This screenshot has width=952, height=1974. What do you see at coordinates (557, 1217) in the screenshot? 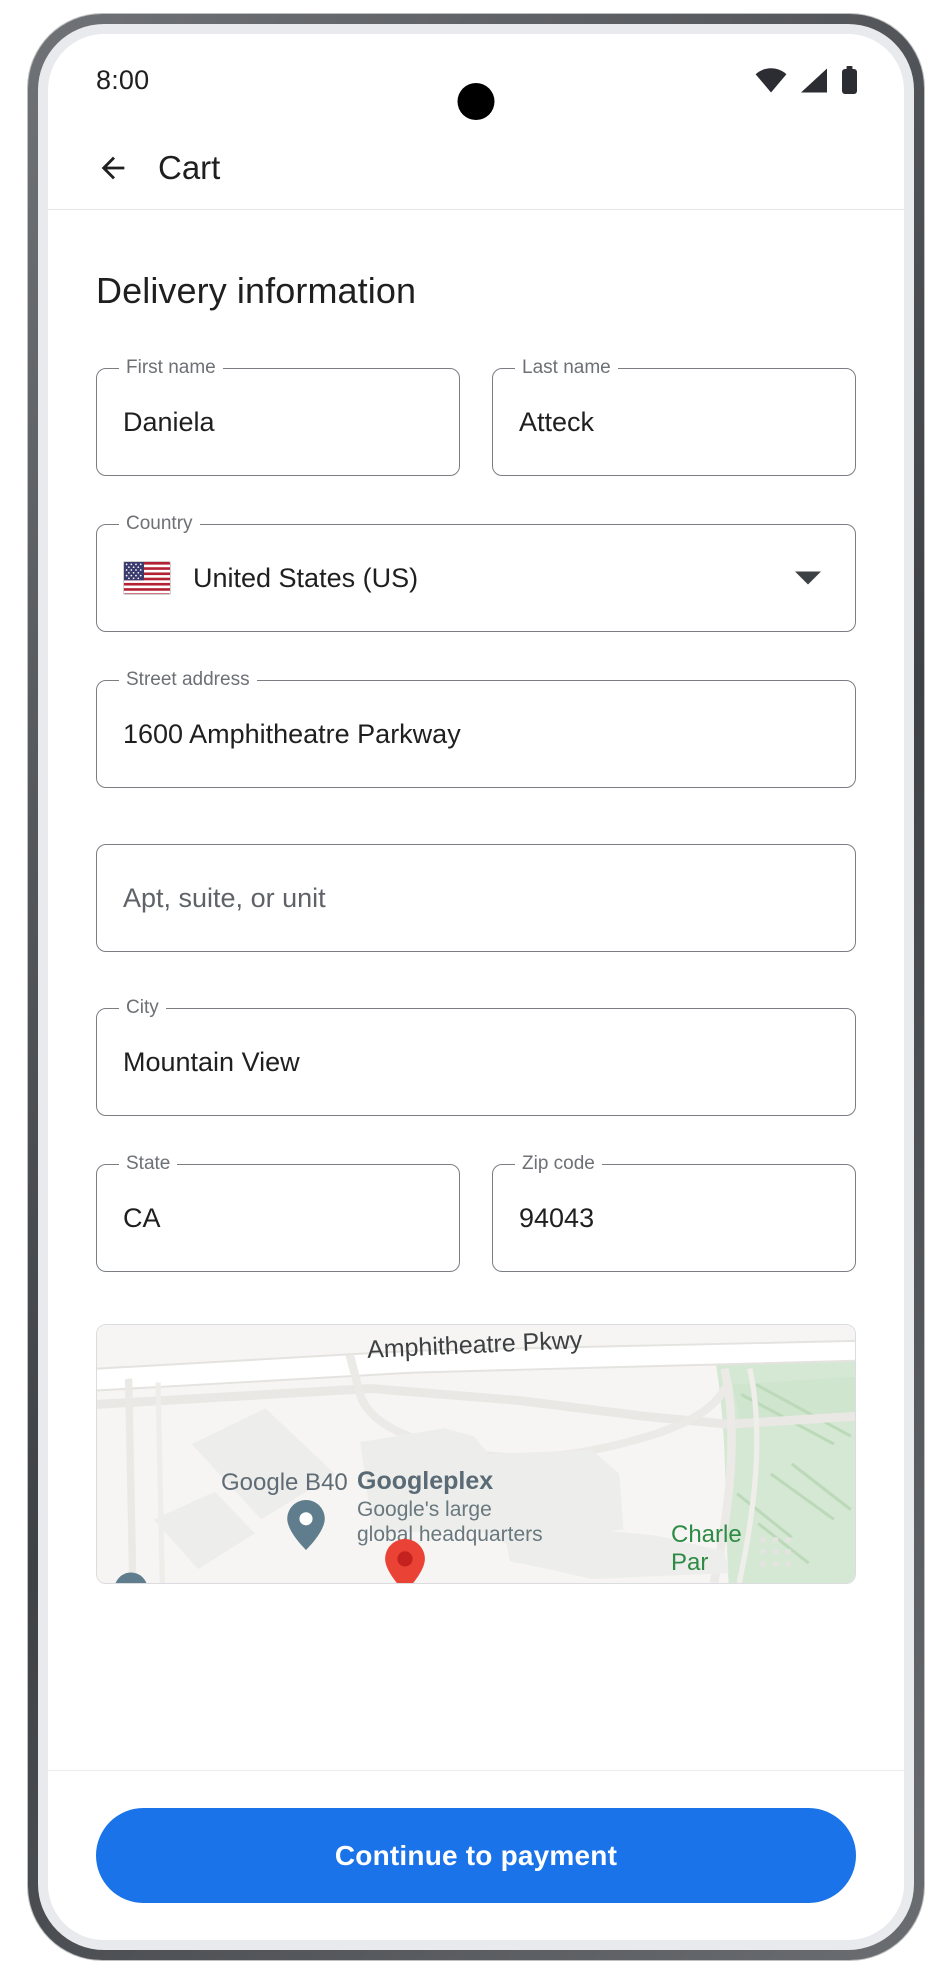
I see `zip-code-value: 94043` at bounding box center [557, 1217].